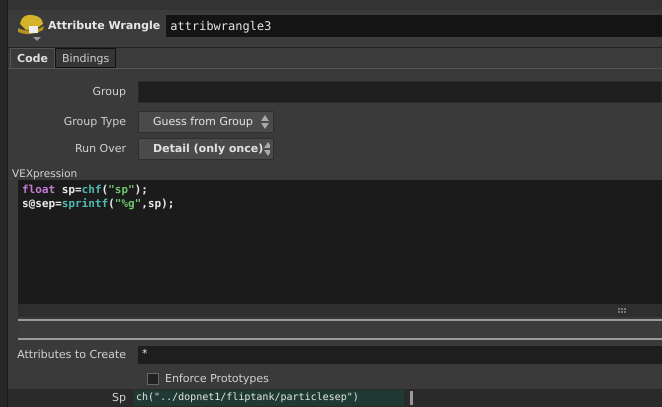  What do you see at coordinates (623, 311) in the screenshot?
I see `resize-grip-icon` at bounding box center [623, 311].